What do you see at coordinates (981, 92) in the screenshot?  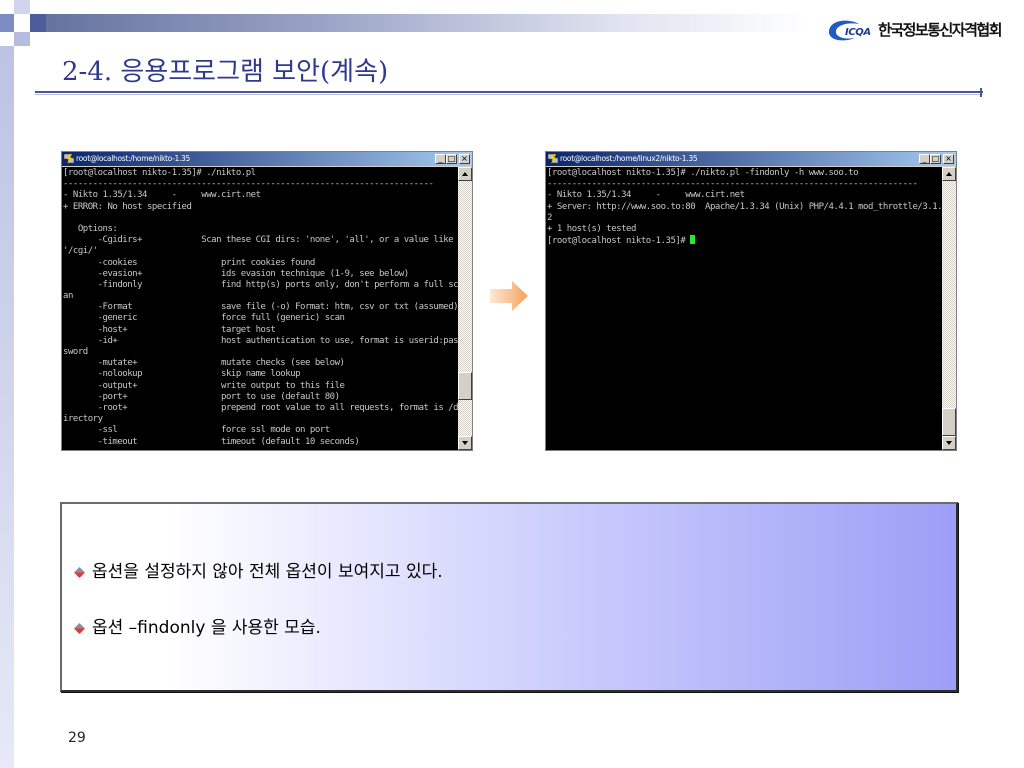 I see `title-underline-tick` at bounding box center [981, 92].